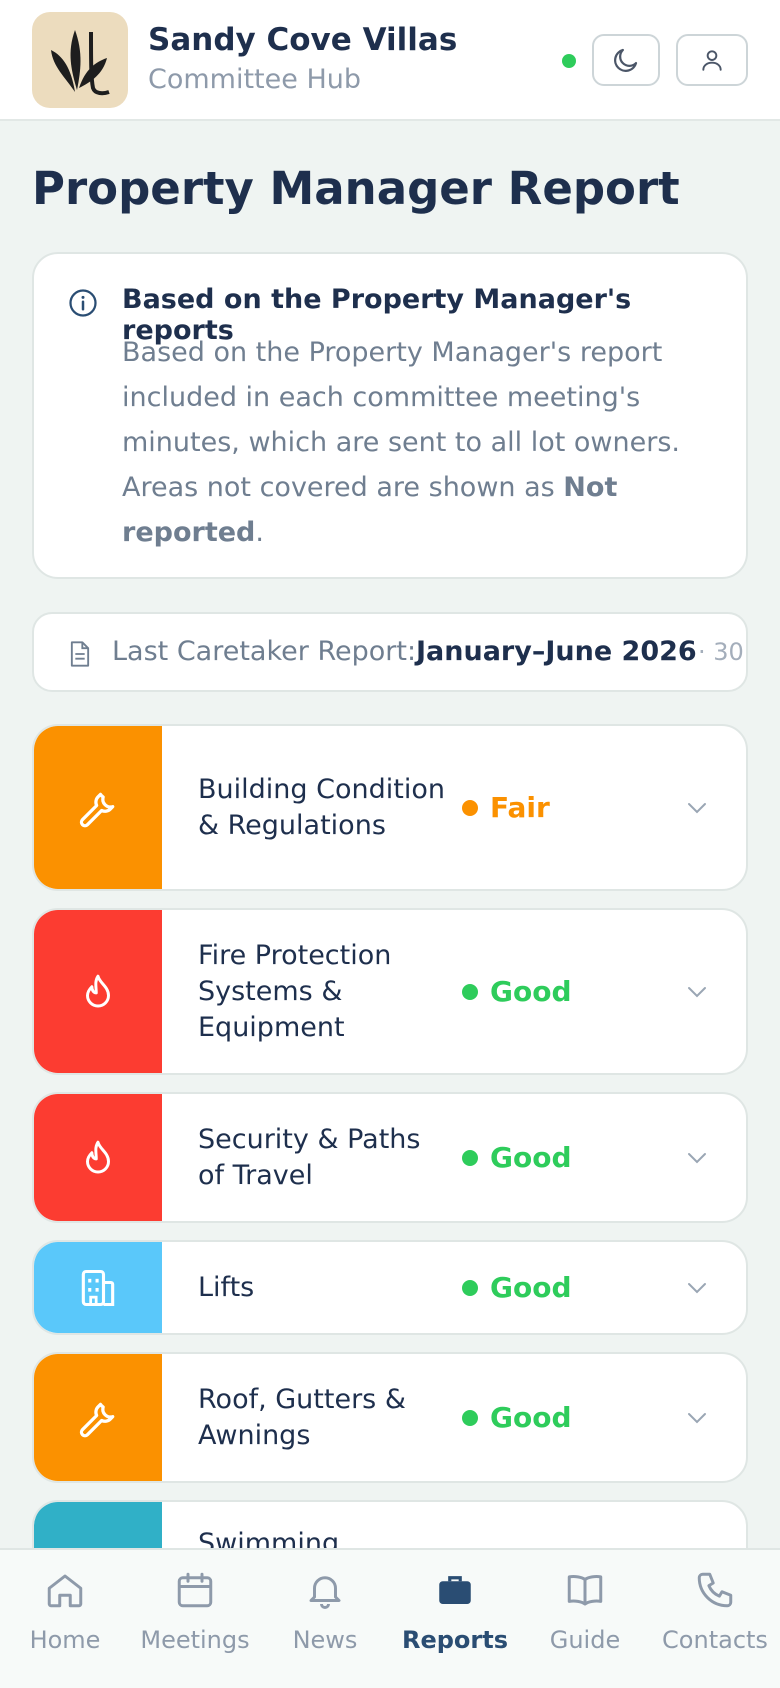 Image resolution: width=780 pixels, height=1688 pixels. What do you see at coordinates (715, 1640) in the screenshot?
I see `nav-label: Contacts` at bounding box center [715, 1640].